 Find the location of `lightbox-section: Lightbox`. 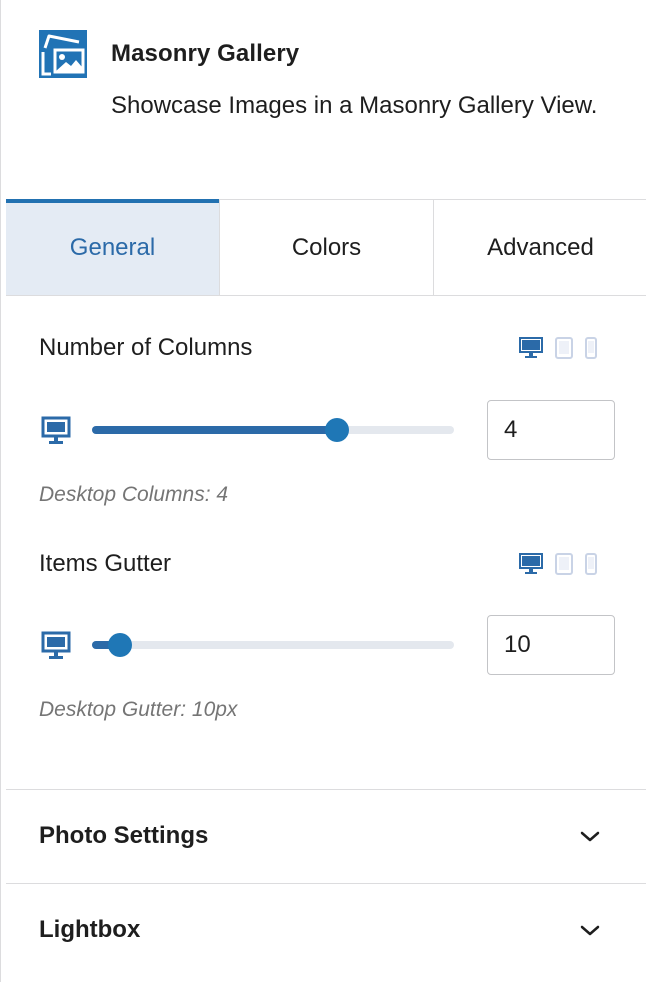

lightbox-section: Lightbox is located at coordinates (326, 930).